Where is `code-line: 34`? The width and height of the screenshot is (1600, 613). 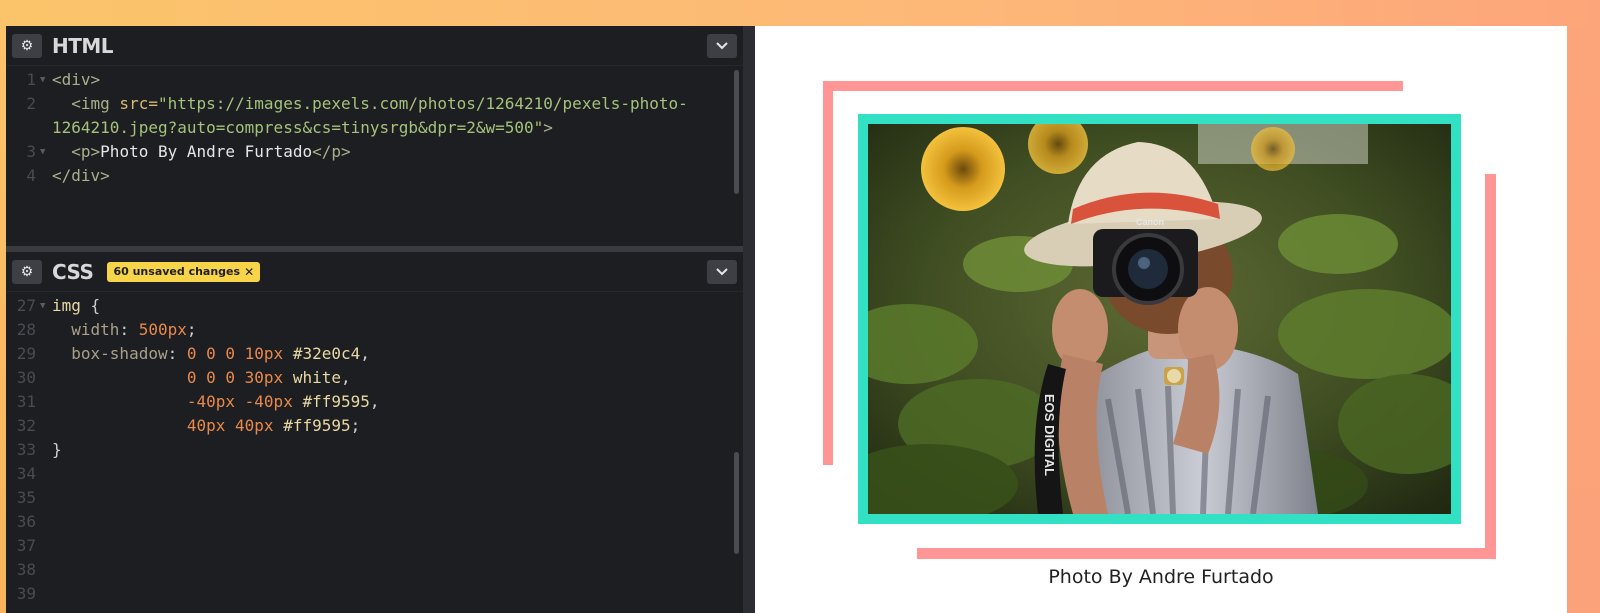
code-line: 34 is located at coordinates (374, 474).